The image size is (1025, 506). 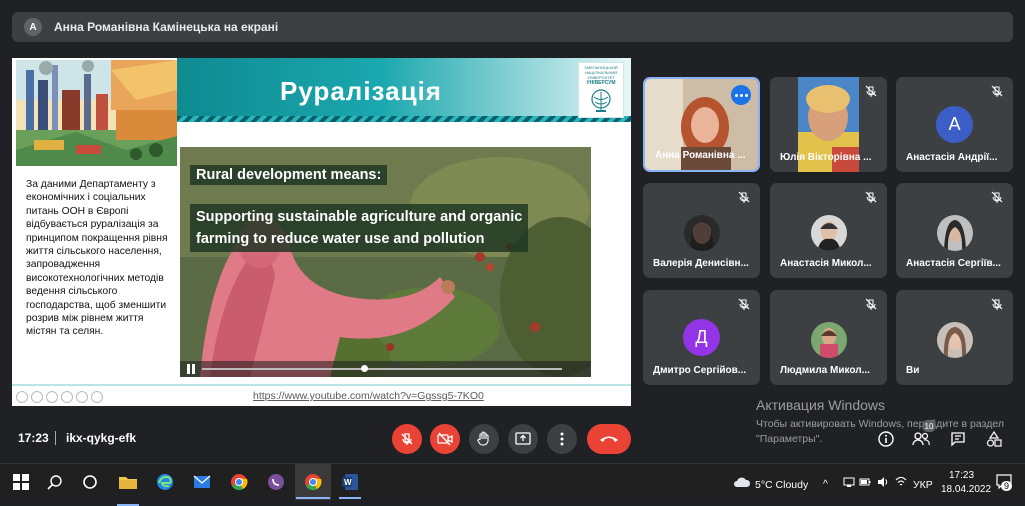 I want to click on clock-date: 18.04.2022, so click(x=966, y=489).